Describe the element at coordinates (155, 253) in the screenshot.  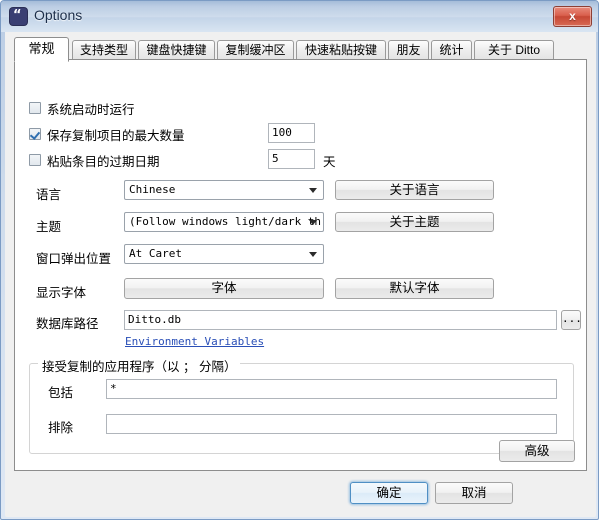
I see `popup-position-value: At Caret` at that location.